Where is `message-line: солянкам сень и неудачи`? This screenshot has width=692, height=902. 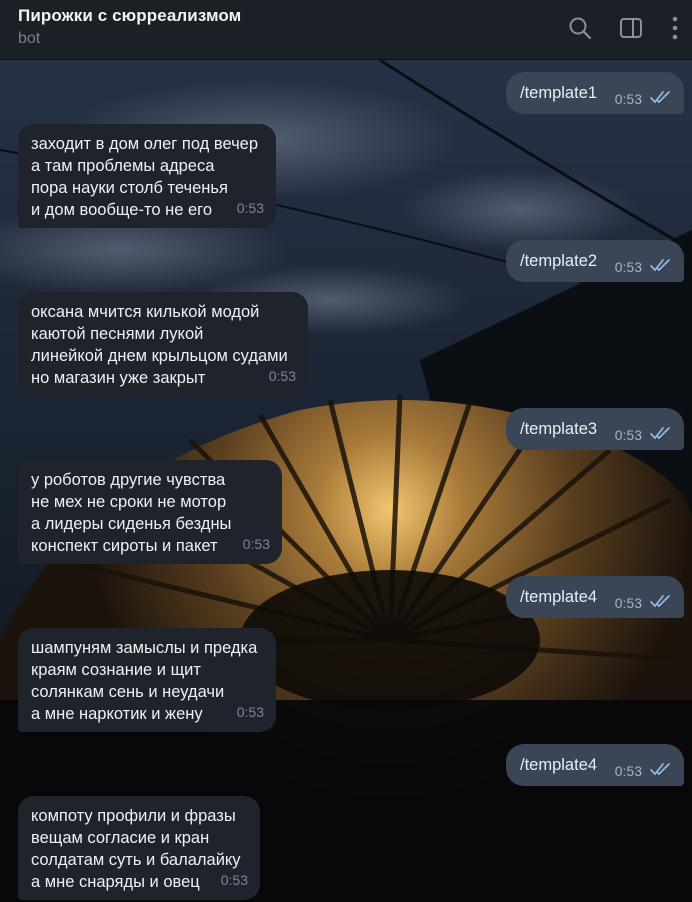
message-line: солянкам сень и неудачи is located at coordinates (128, 692).